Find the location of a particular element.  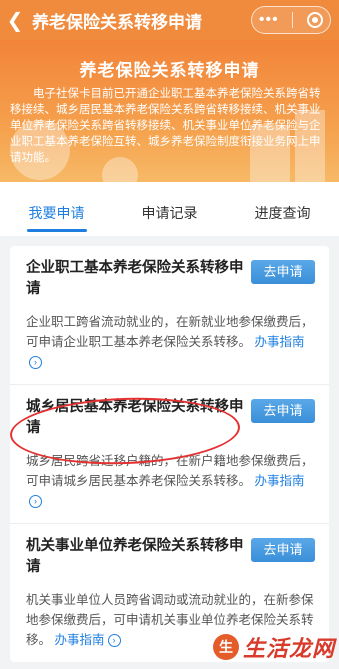

watermark: 生 生活龙网 is located at coordinates (273, 647).